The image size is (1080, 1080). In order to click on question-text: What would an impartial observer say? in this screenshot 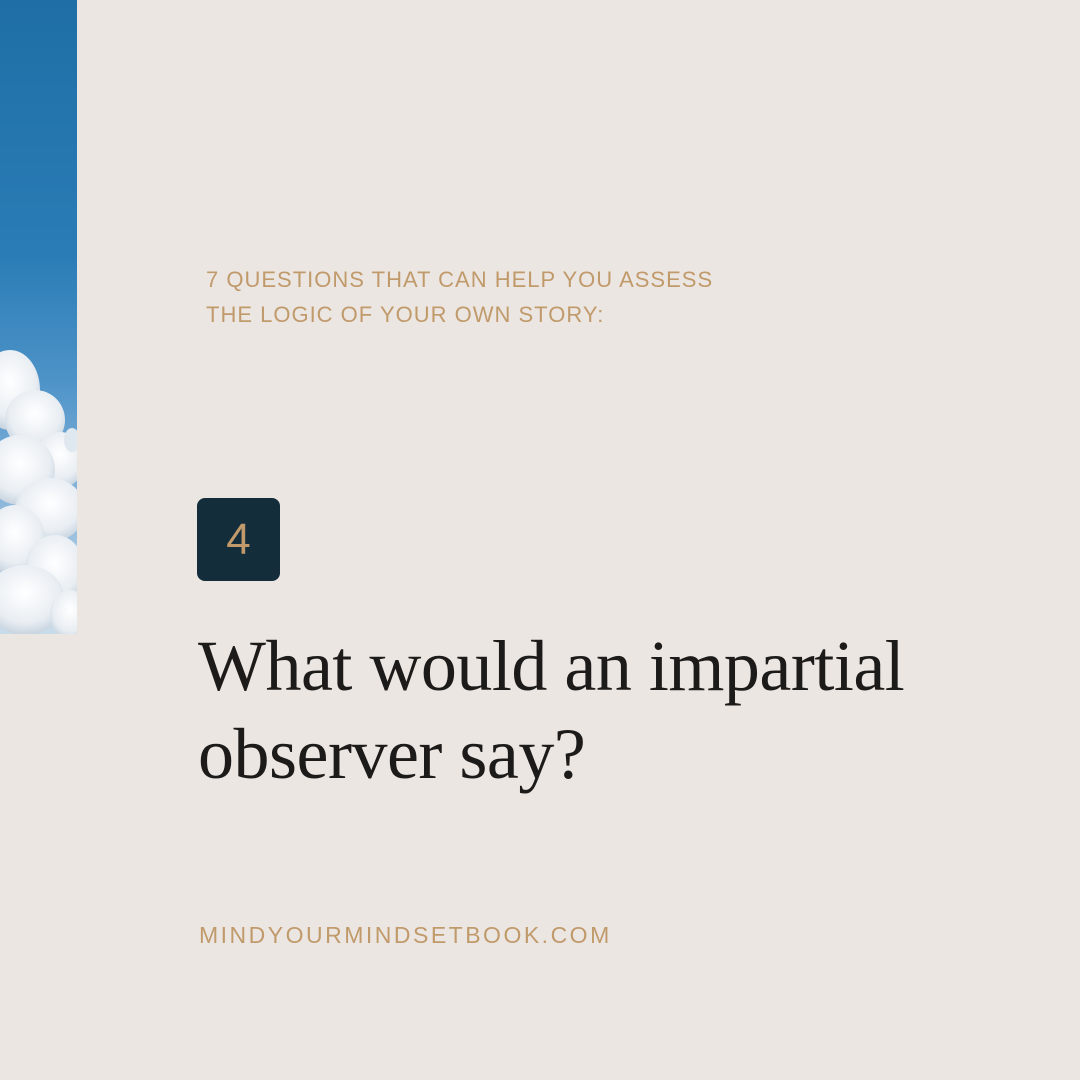, I will do `click(608, 710)`.